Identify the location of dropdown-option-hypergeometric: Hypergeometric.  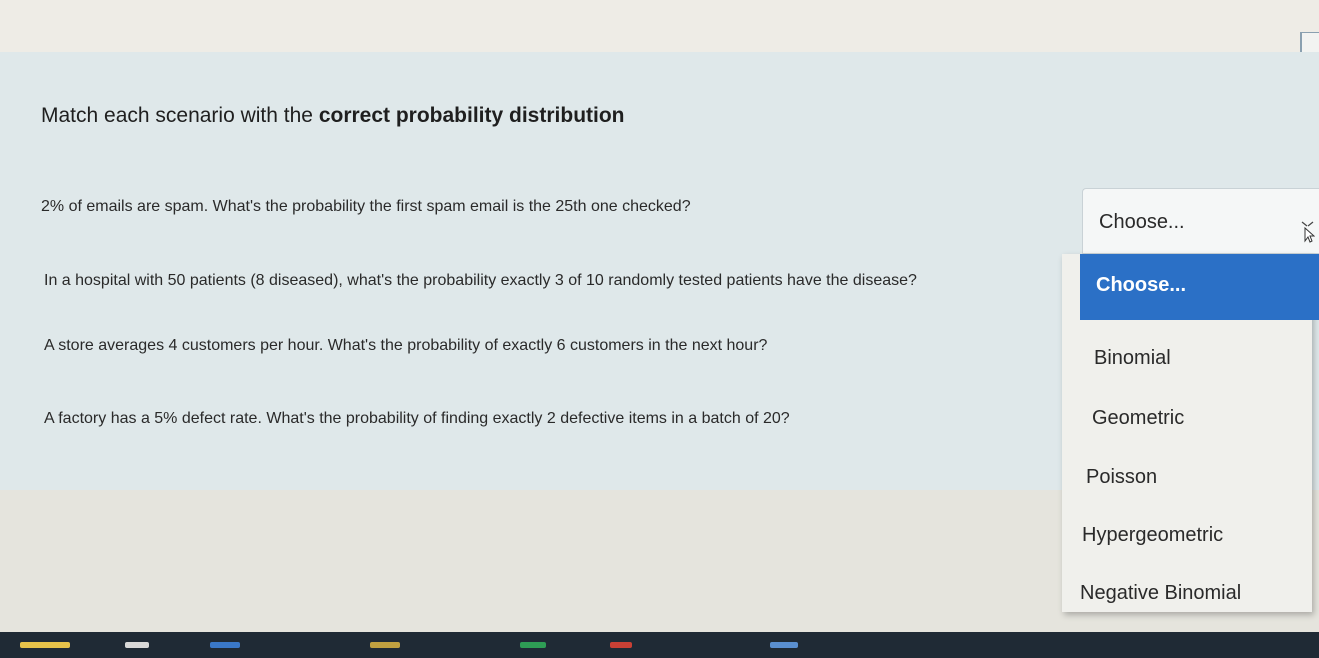
(1187, 536).